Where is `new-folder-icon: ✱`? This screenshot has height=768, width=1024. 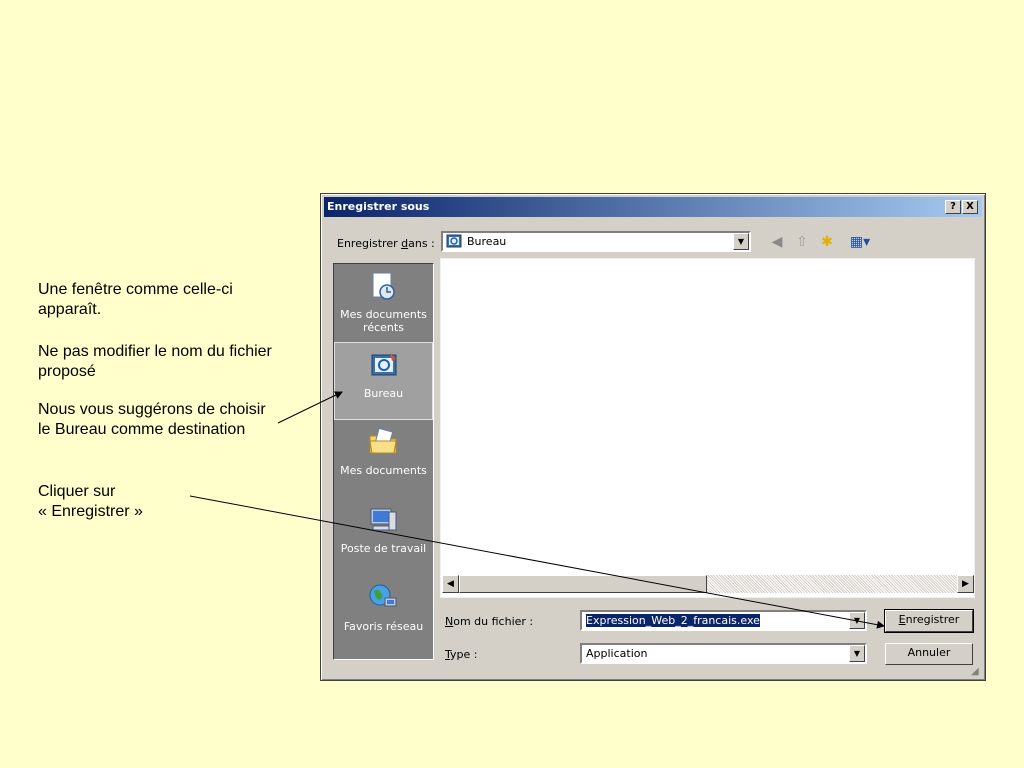
new-folder-icon: ✱ is located at coordinates (827, 242).